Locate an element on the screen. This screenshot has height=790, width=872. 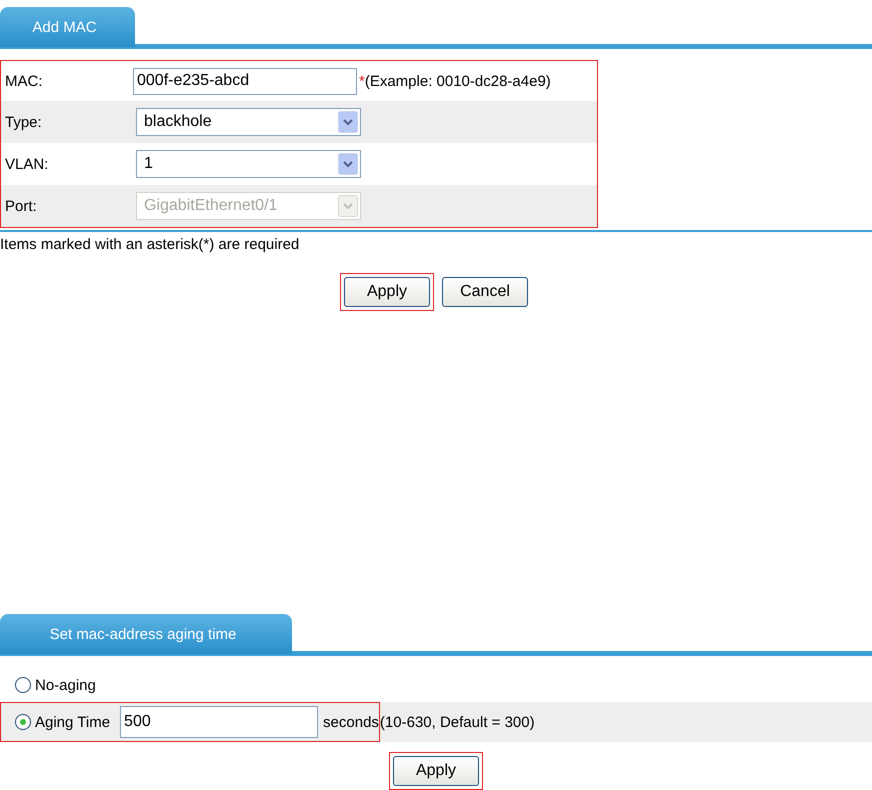
dropdown: blackhole is located at coordinates (248, 122).